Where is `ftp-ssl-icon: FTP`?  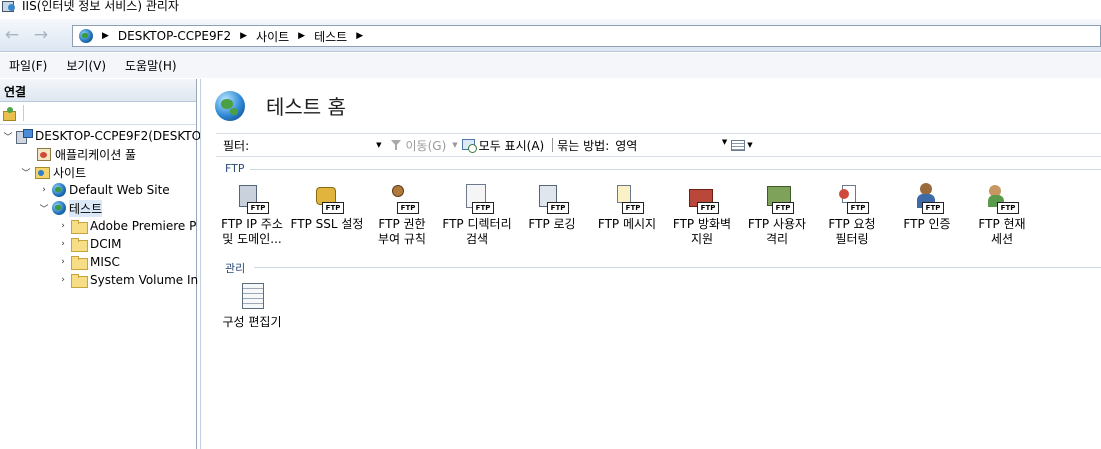 ftp-ssl-icon: FTP is located at coordinates (327, 198).